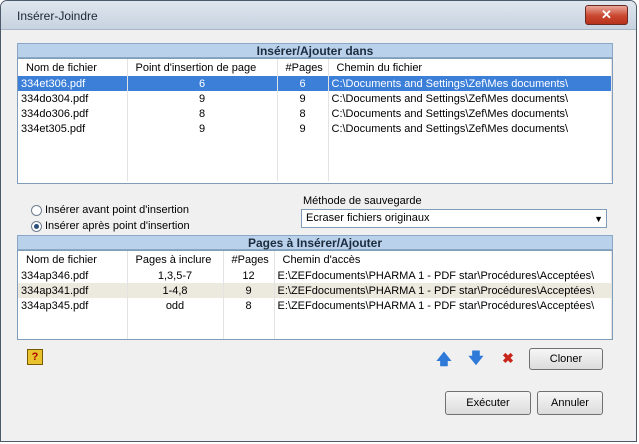  I want to click on cell-insert-point: 6, so click(202, 83).